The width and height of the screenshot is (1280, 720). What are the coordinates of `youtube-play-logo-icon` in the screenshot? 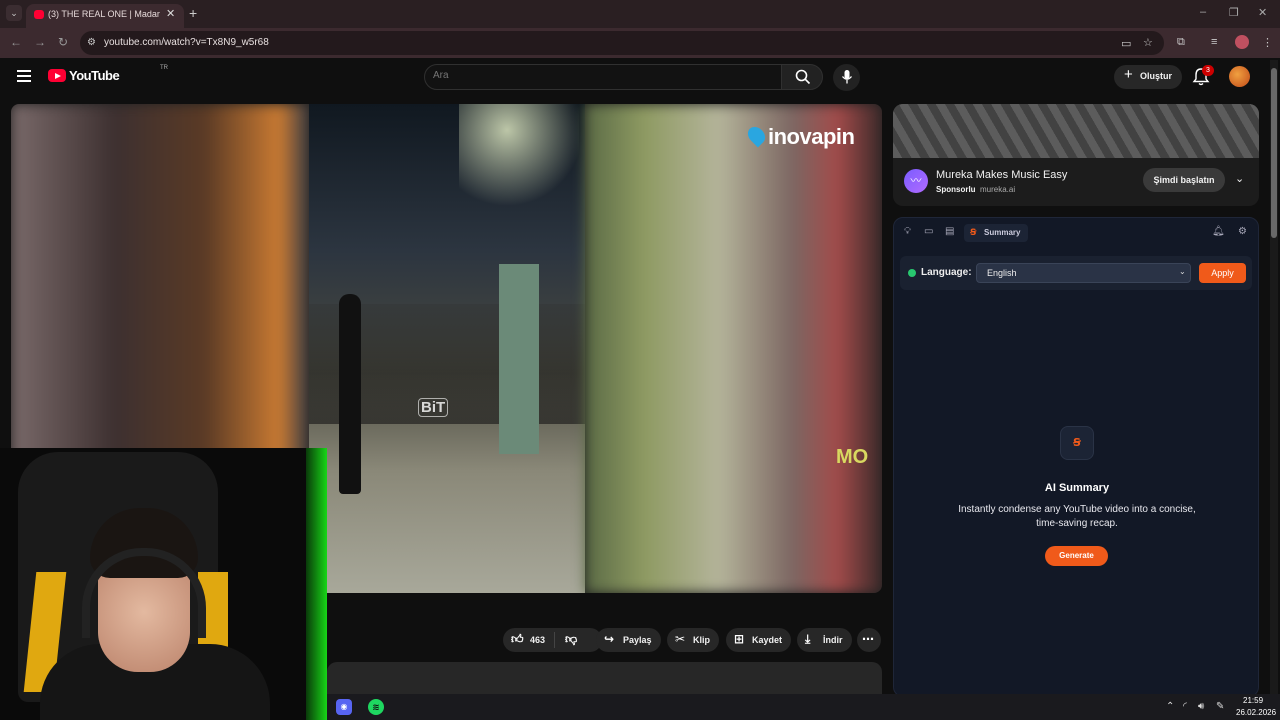 It's located at (57, 75).